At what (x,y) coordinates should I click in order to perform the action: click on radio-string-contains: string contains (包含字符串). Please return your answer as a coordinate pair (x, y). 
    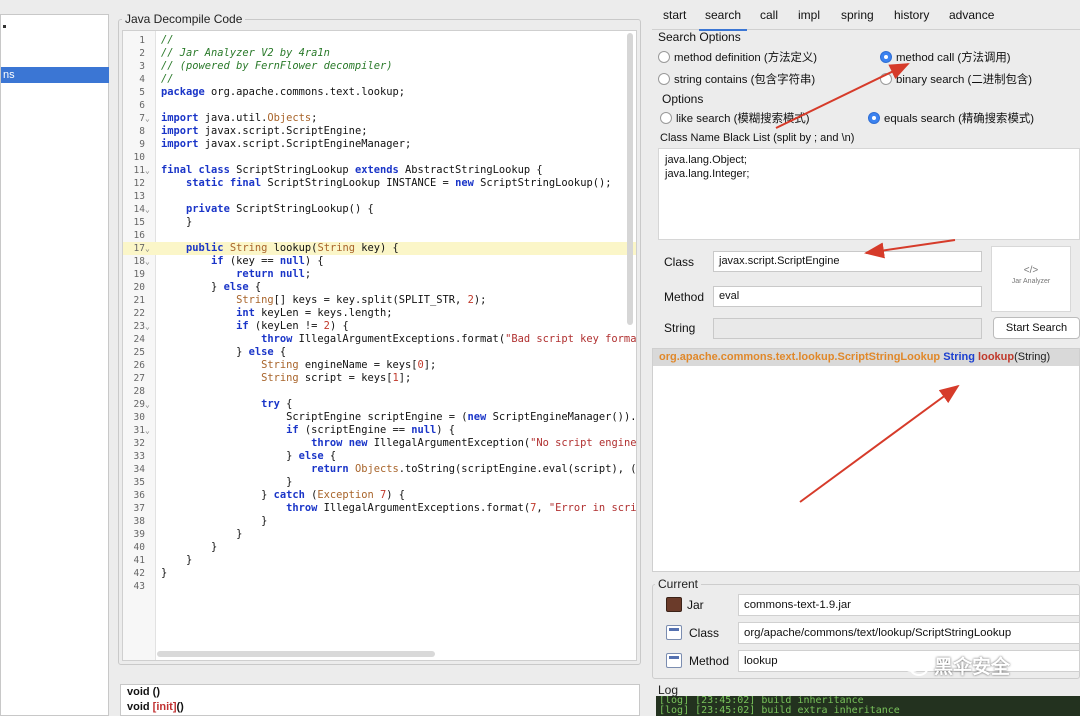
    Looking at the image, I should click on (736, 79).